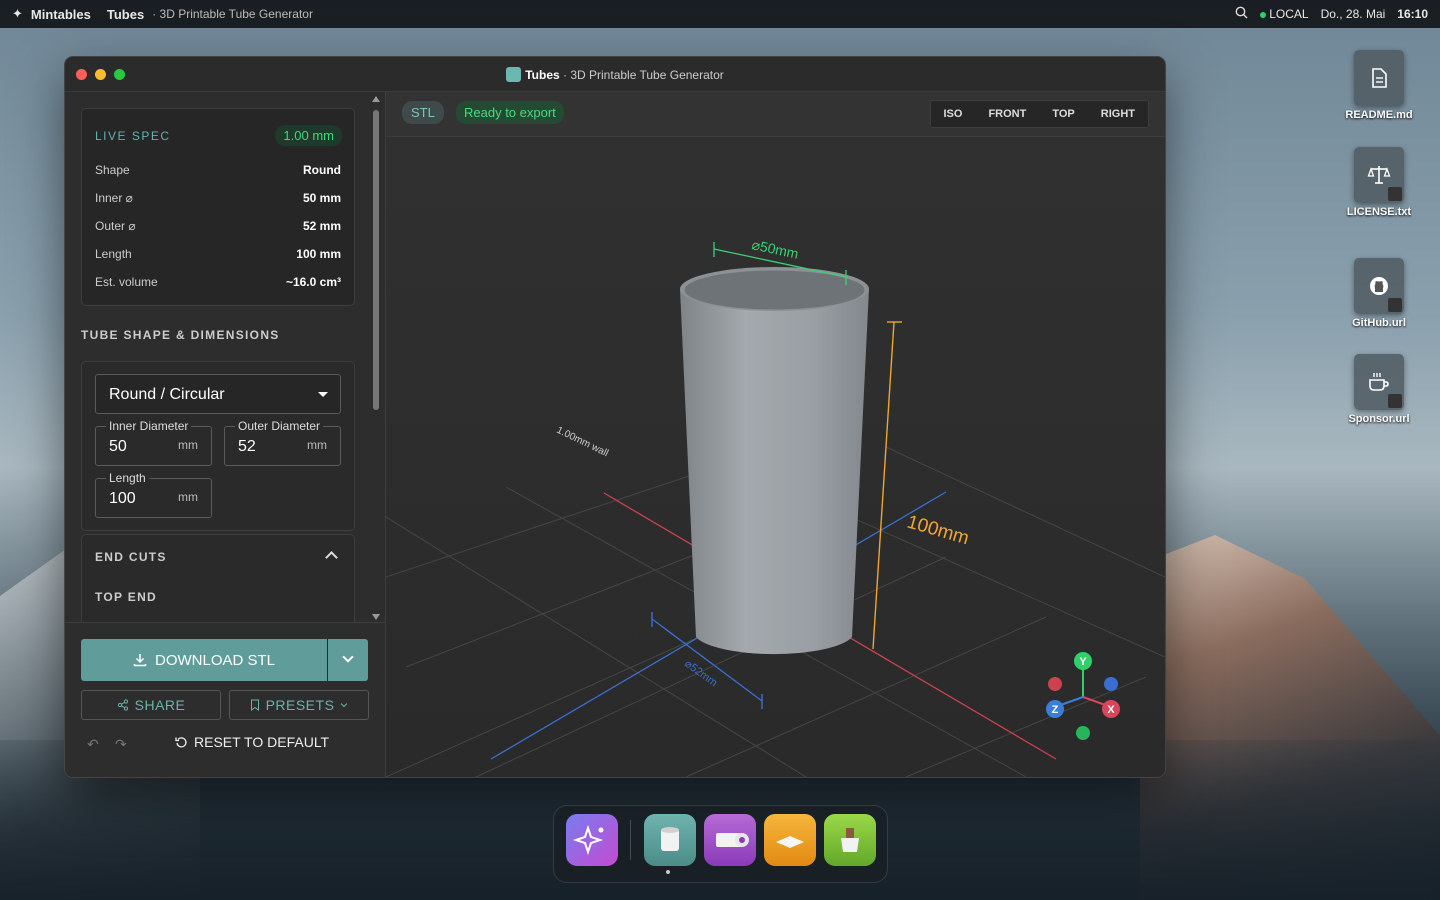 This screenshot has width=1440, height=900. Describe the element at coordinates (282, 442) in the screenshot. I see `outer-diameter-field: Outer Diameter 52 mm` at that location.